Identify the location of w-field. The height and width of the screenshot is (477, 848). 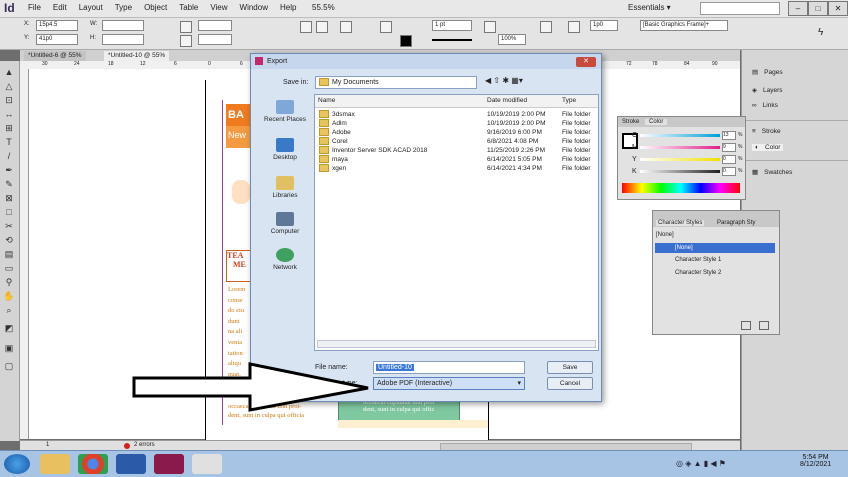
(123, 25).